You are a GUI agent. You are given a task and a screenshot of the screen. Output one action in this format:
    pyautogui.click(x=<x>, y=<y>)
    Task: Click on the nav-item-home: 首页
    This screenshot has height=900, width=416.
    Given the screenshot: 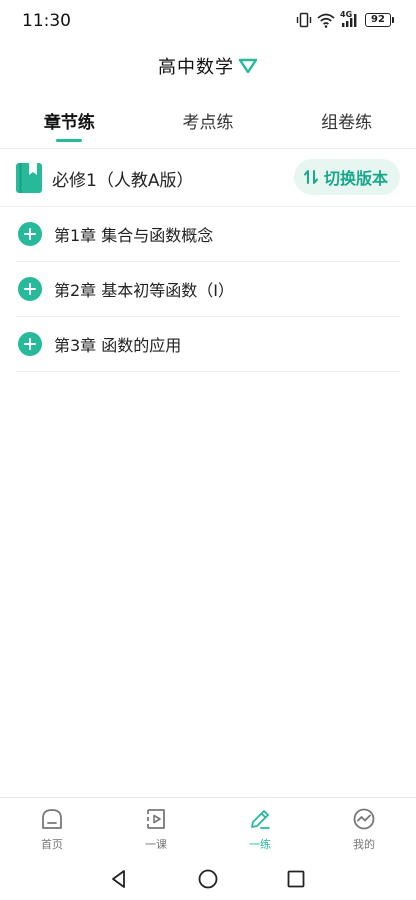 What is the action you would take?
    pyautogui.click(x=52, y=828)
    